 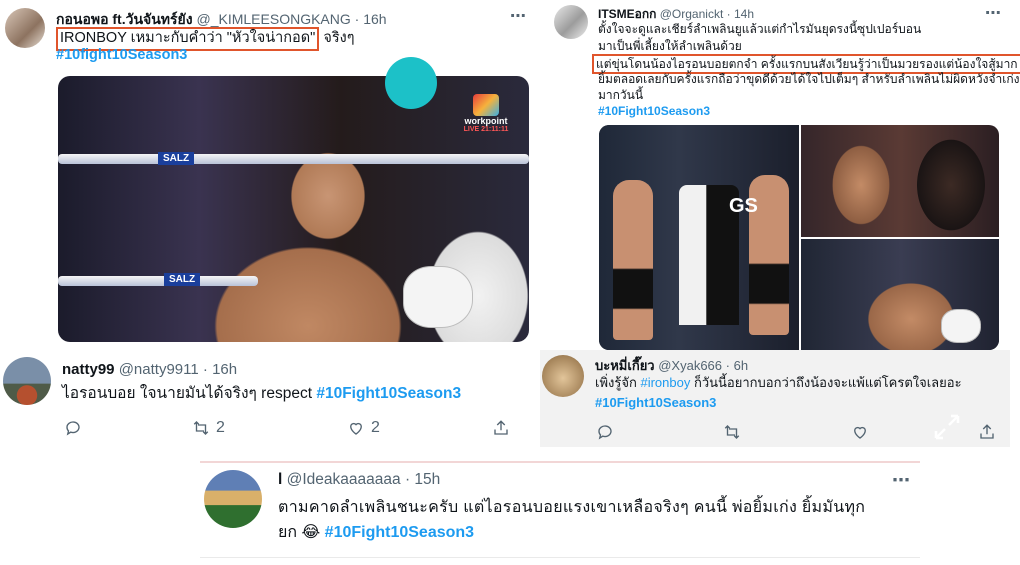 What do you see at coordinates (486, 105) in the screenshot?
I see `channel-logo-icon` at bounding box center [486, 105].